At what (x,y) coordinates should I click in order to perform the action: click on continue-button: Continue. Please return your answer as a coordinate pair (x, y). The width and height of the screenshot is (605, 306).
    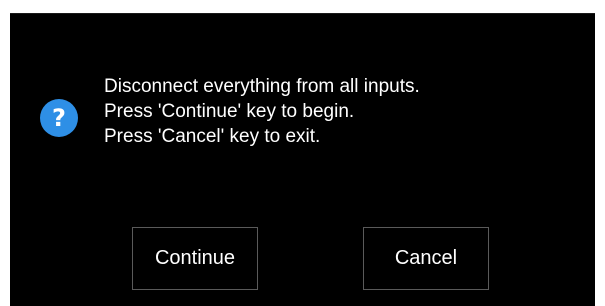
    Looking at the image, I should click on (195, 258).